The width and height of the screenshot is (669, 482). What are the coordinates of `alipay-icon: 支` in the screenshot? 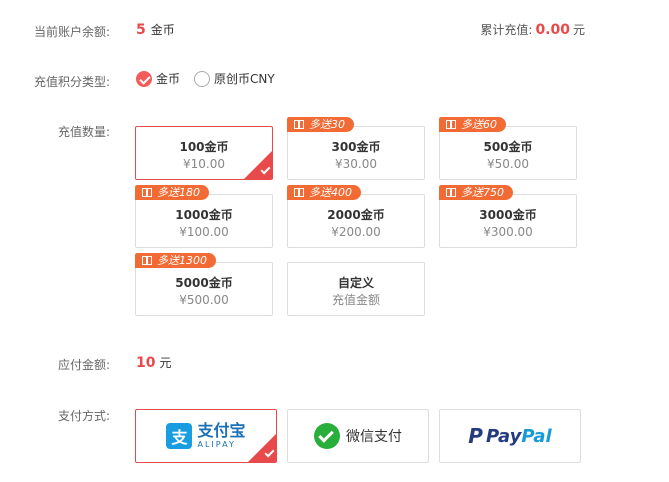 It's located at (179, 436).